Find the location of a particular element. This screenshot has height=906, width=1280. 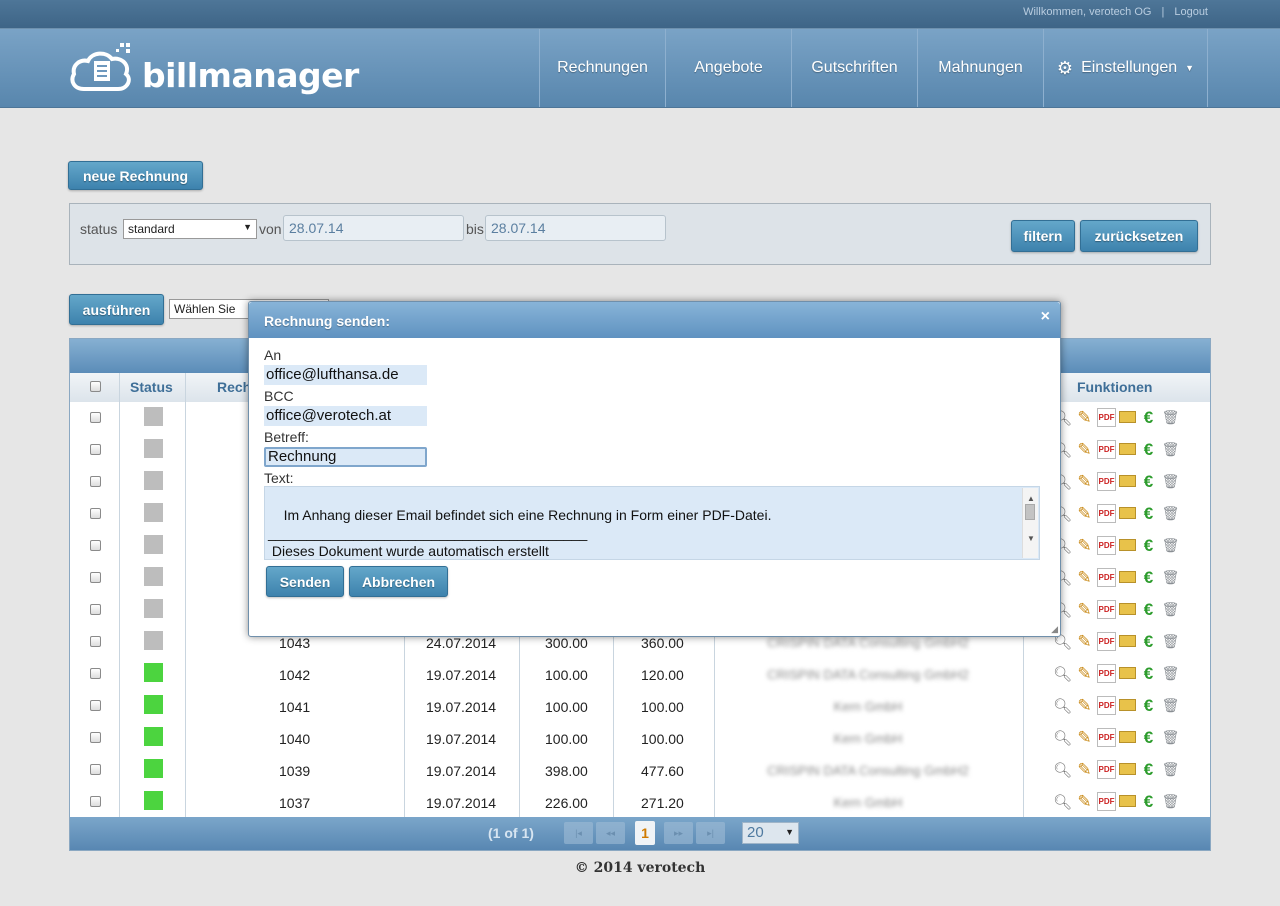

nav-einstellungen: ⚙ Einstellungen ▼ is located at coordinates (1125, 68).